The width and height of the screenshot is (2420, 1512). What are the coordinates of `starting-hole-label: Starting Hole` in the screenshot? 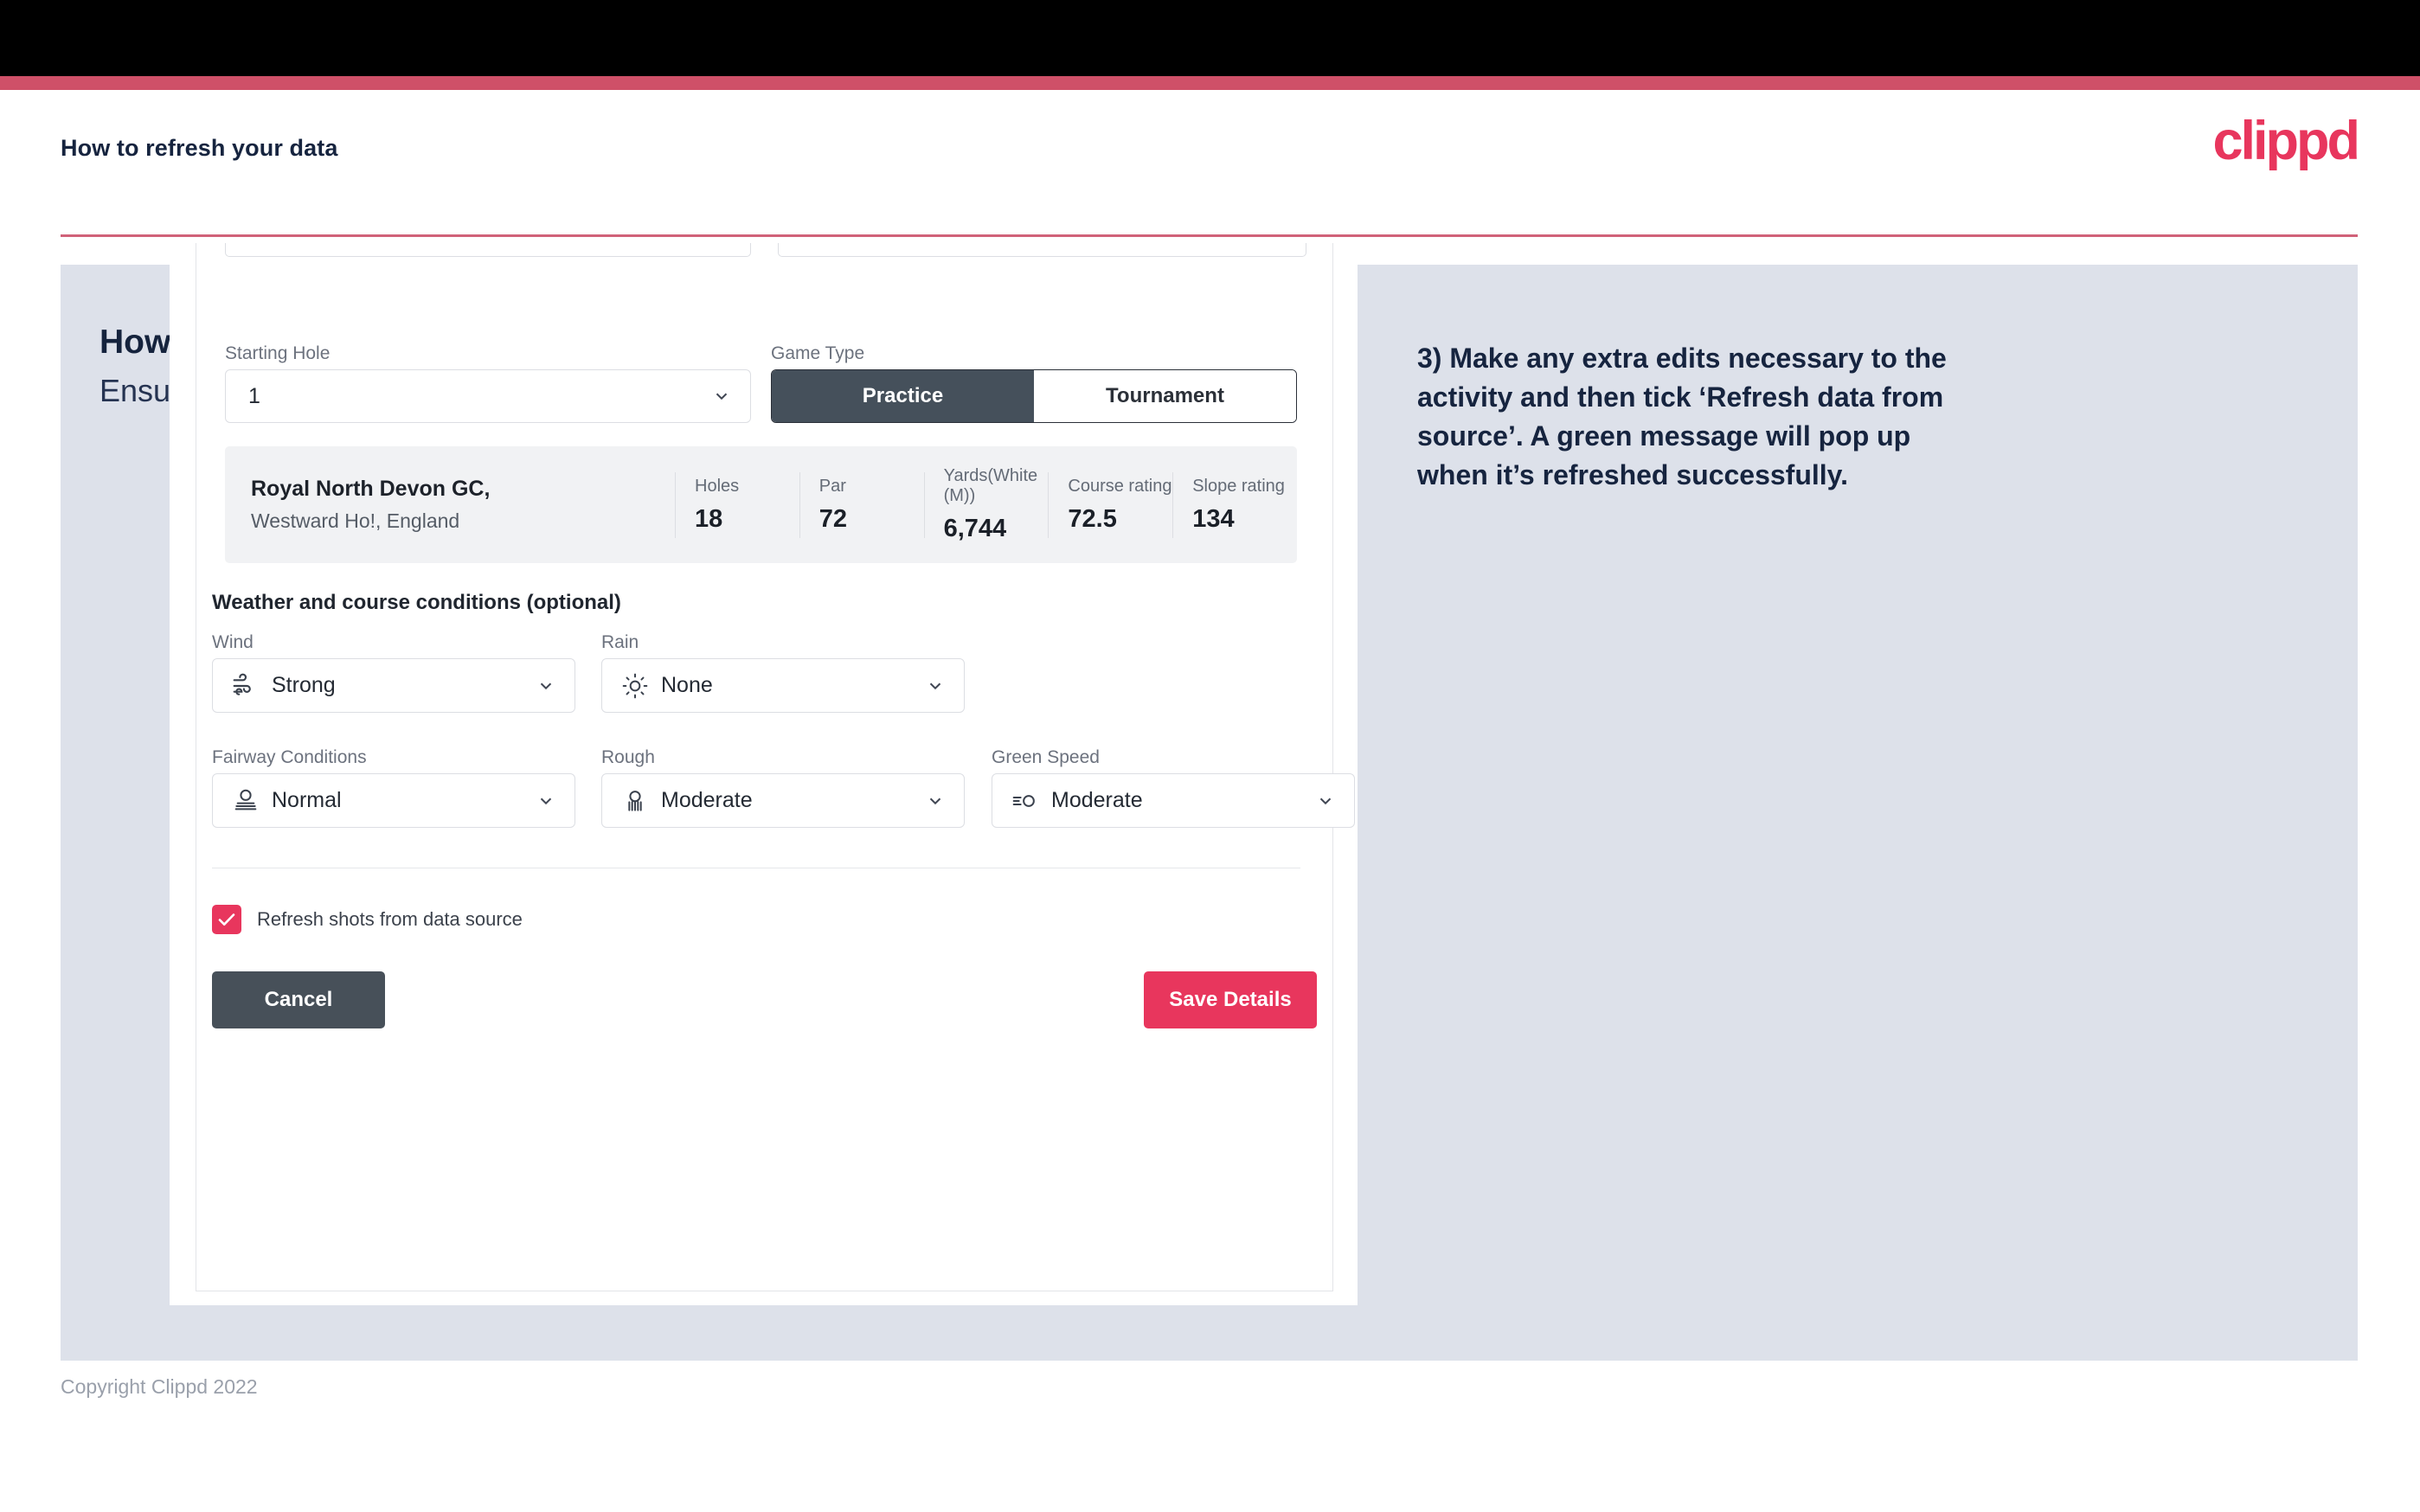 It's located at (278, 353).